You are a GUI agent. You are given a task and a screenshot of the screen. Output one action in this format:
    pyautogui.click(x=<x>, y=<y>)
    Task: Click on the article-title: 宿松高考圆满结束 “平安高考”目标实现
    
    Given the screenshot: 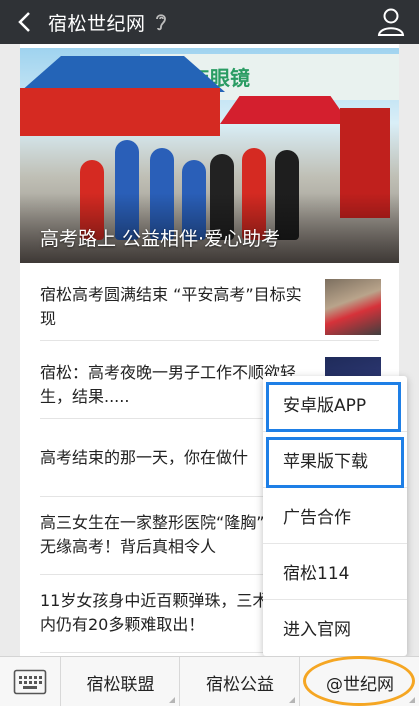 What is the action you would take?
    pyautogui.click(x=171, y=306)
    